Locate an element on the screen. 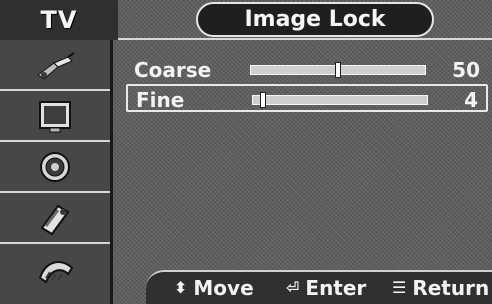 The image size is (492, 304). sidebar-item-channel is located at coordinates (55, 218).